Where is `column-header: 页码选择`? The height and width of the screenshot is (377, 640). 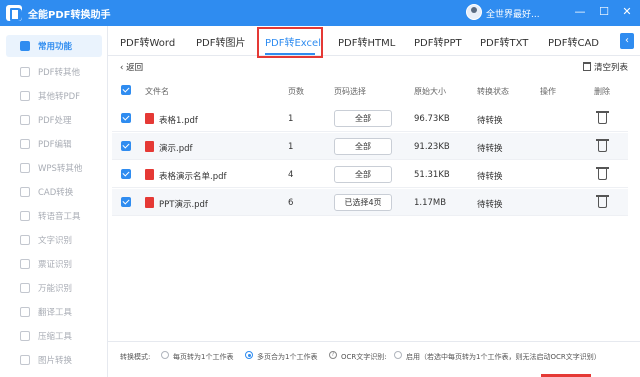
column-header: 页码选择 is located at coordinates (350, 91).